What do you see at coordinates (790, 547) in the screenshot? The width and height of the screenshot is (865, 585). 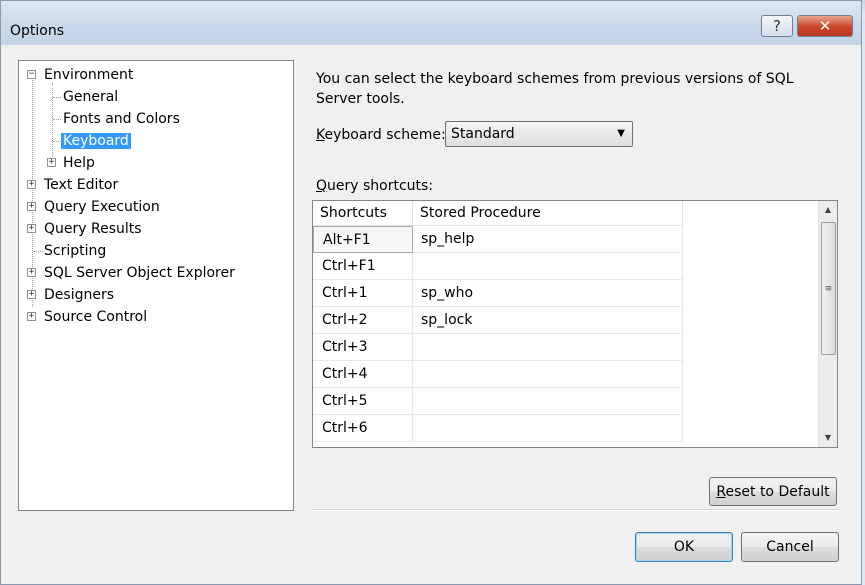 I see `cancel-button: Cancel` at bounding box center [790, 547].